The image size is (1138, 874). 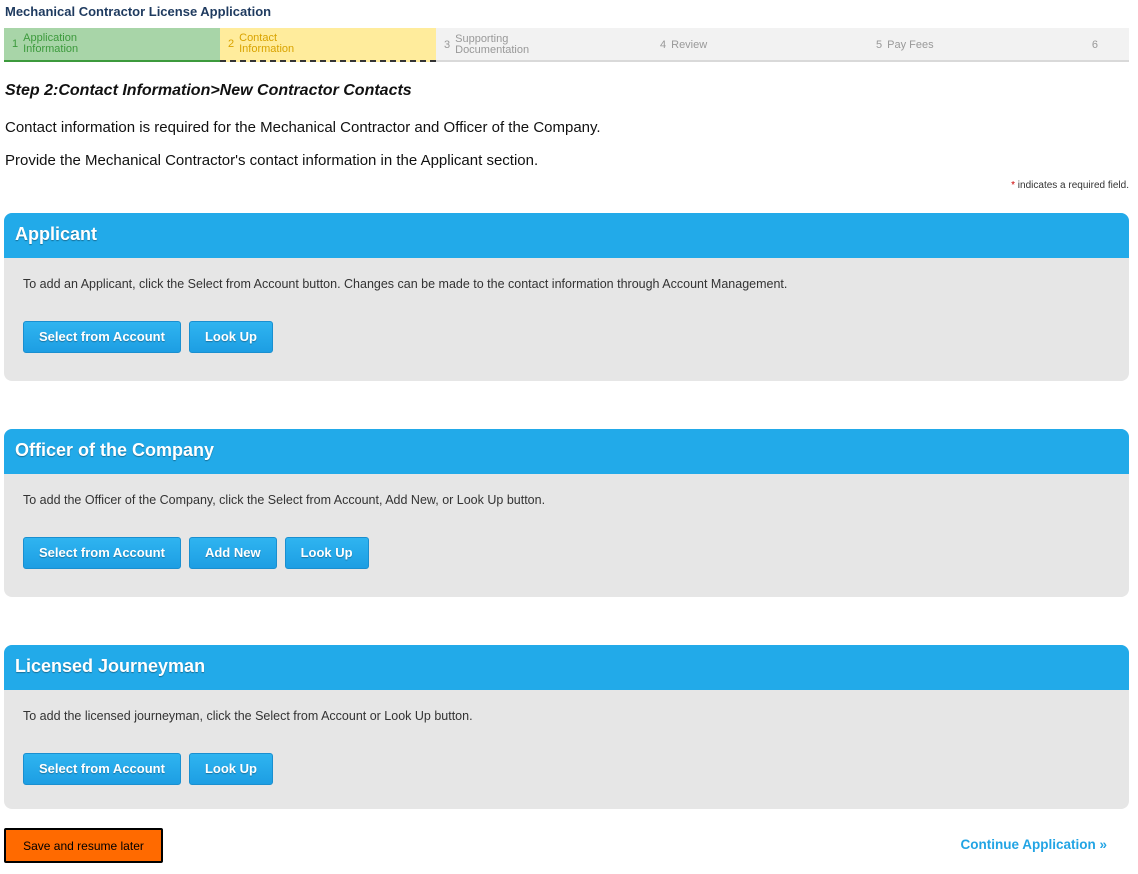 I want to click on required-note-text: indicates a required field., so click(x=1072, y=185).